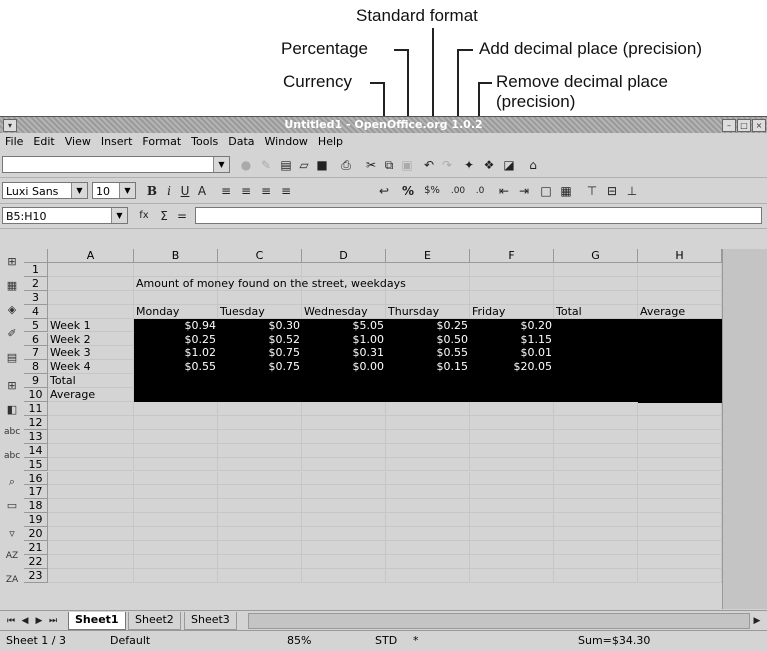 Image resolution: width=767 pixels, height=651 pixels. What do you see at coordinates (202, 191) in the screenshot?
I see `font-color-icon: A` at bounding box center [202, 191].